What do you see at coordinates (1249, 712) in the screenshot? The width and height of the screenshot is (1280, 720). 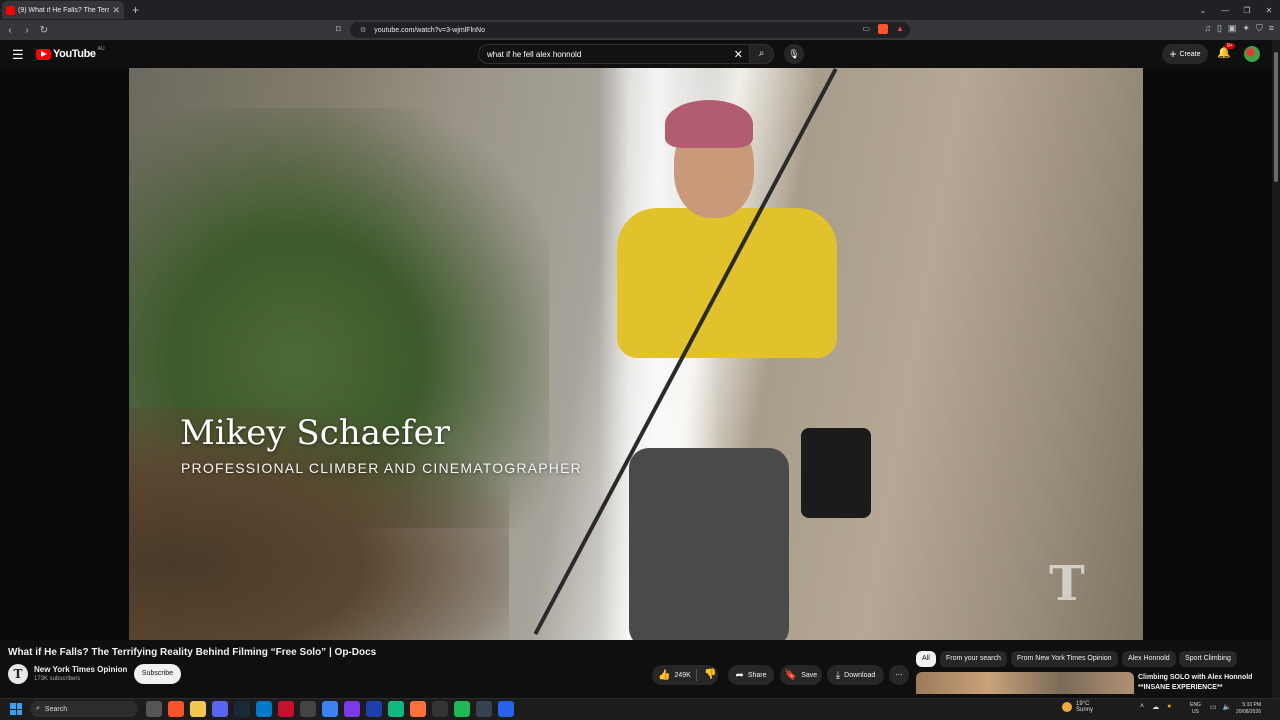 I see `clock-date: 20/08/2026` at bounding box center [1249, 712].